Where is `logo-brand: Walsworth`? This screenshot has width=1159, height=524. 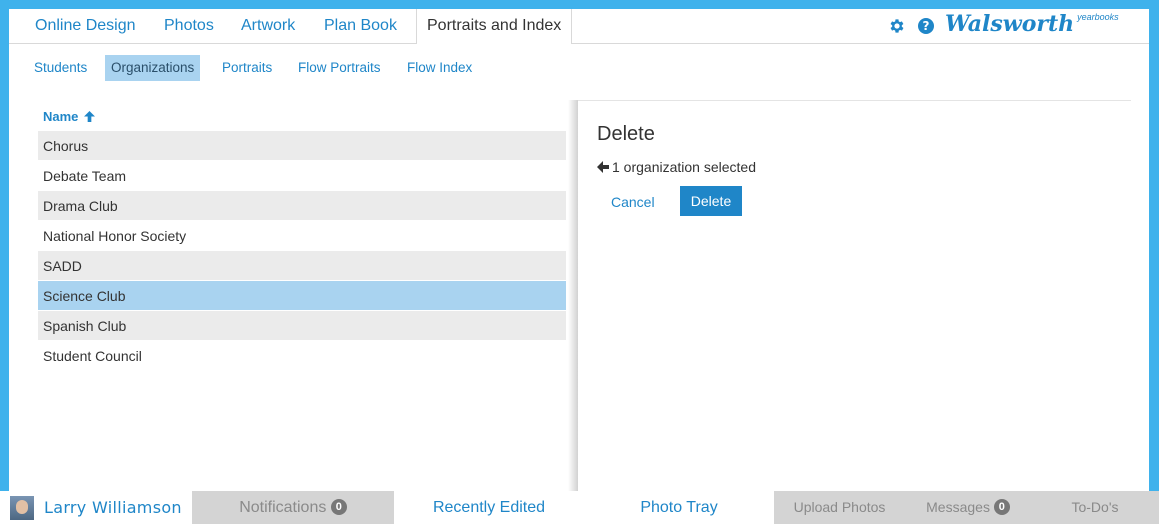
logo-brand: Walsworth is located at coordinates (1010, 24).